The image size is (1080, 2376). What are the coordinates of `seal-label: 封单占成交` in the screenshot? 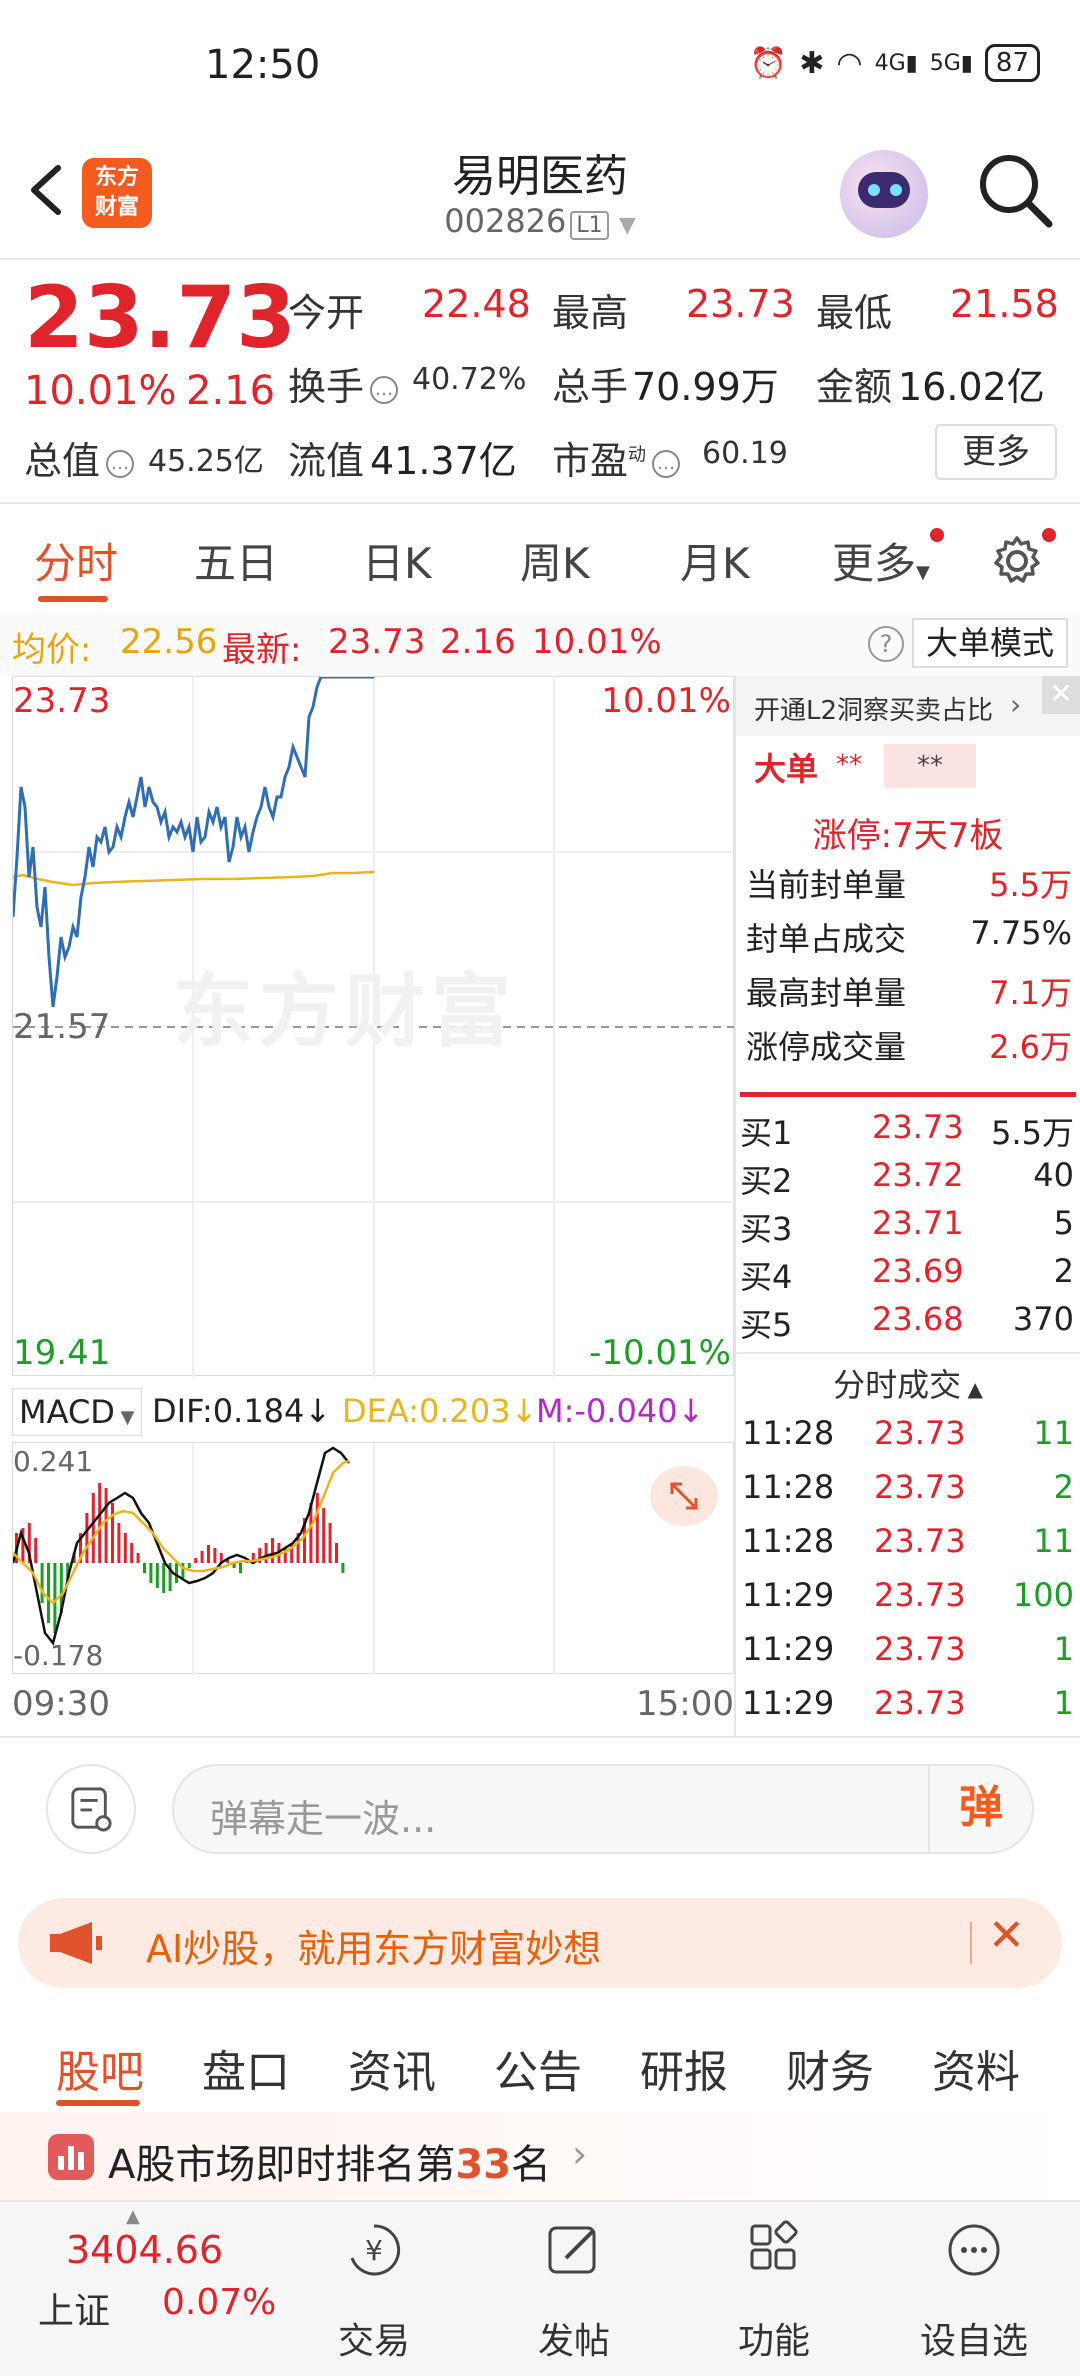 It's located at (826, 939).